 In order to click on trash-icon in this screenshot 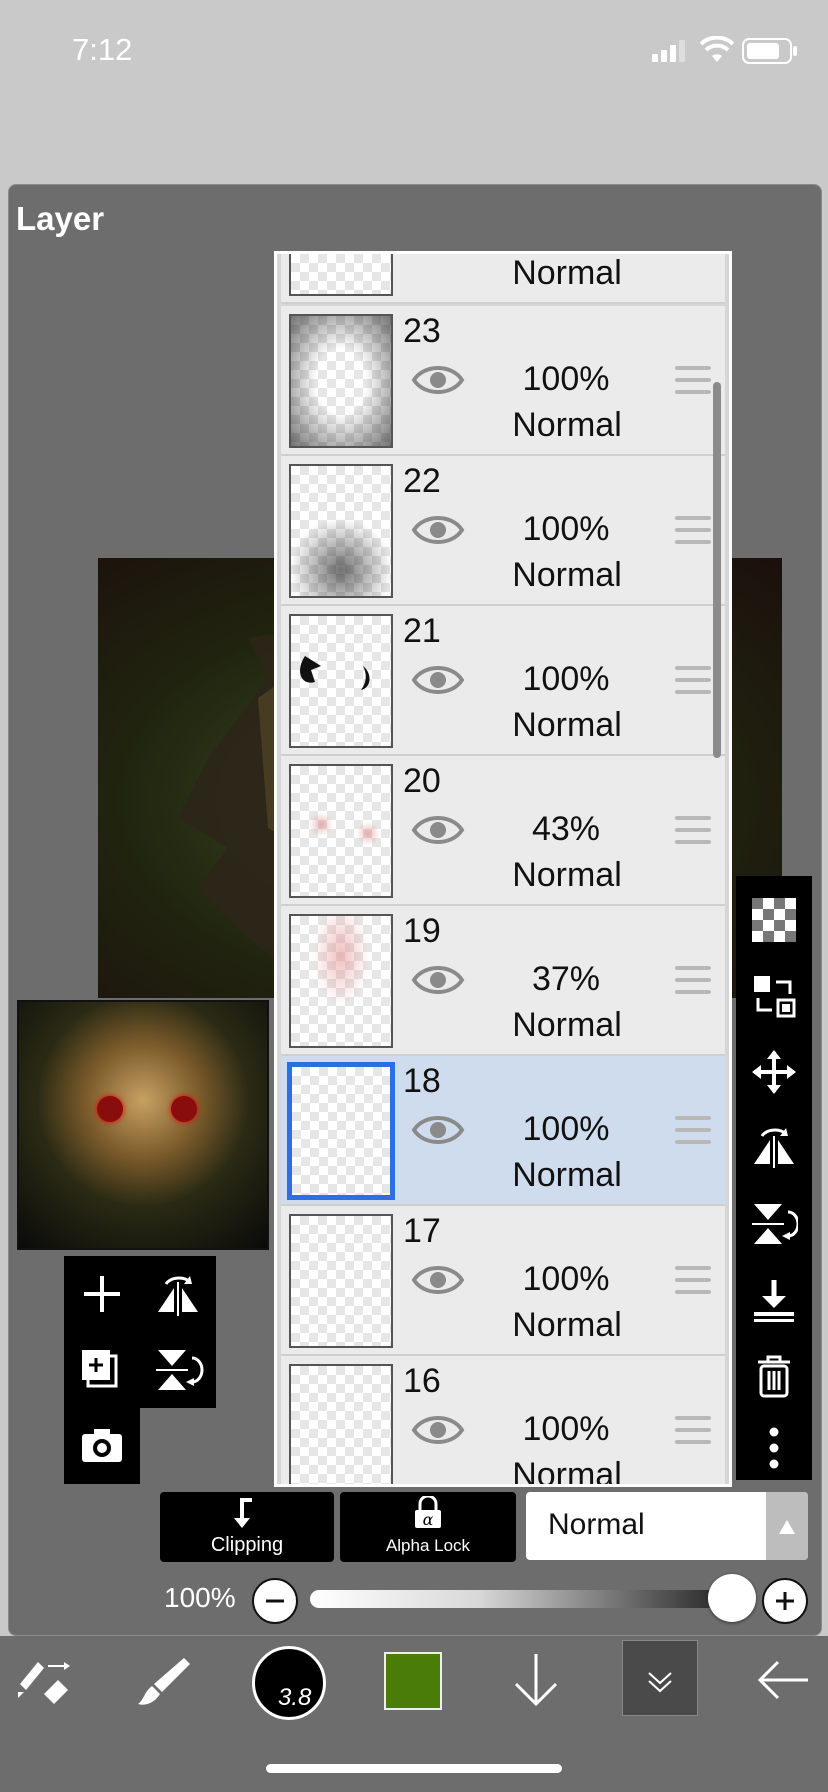, I will do `click(774, 1376)`.